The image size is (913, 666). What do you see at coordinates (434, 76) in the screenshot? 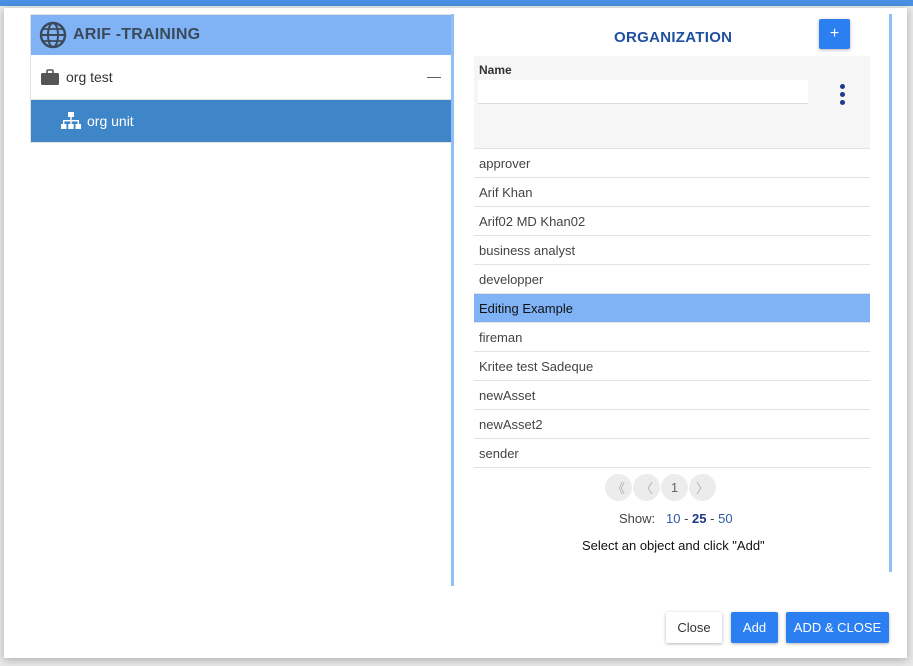
I see `collapse-toggle: —` at bounding box center [434, 76].